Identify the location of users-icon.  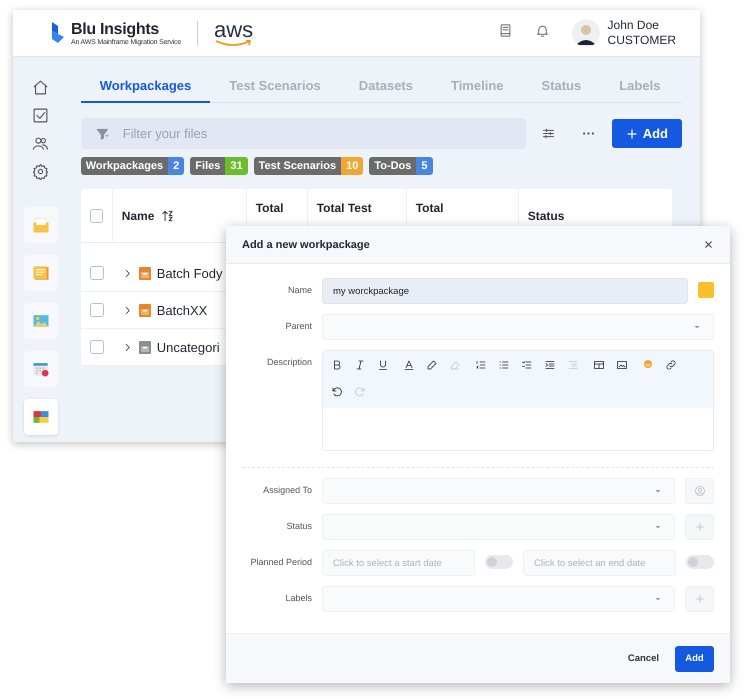
(41, 143).